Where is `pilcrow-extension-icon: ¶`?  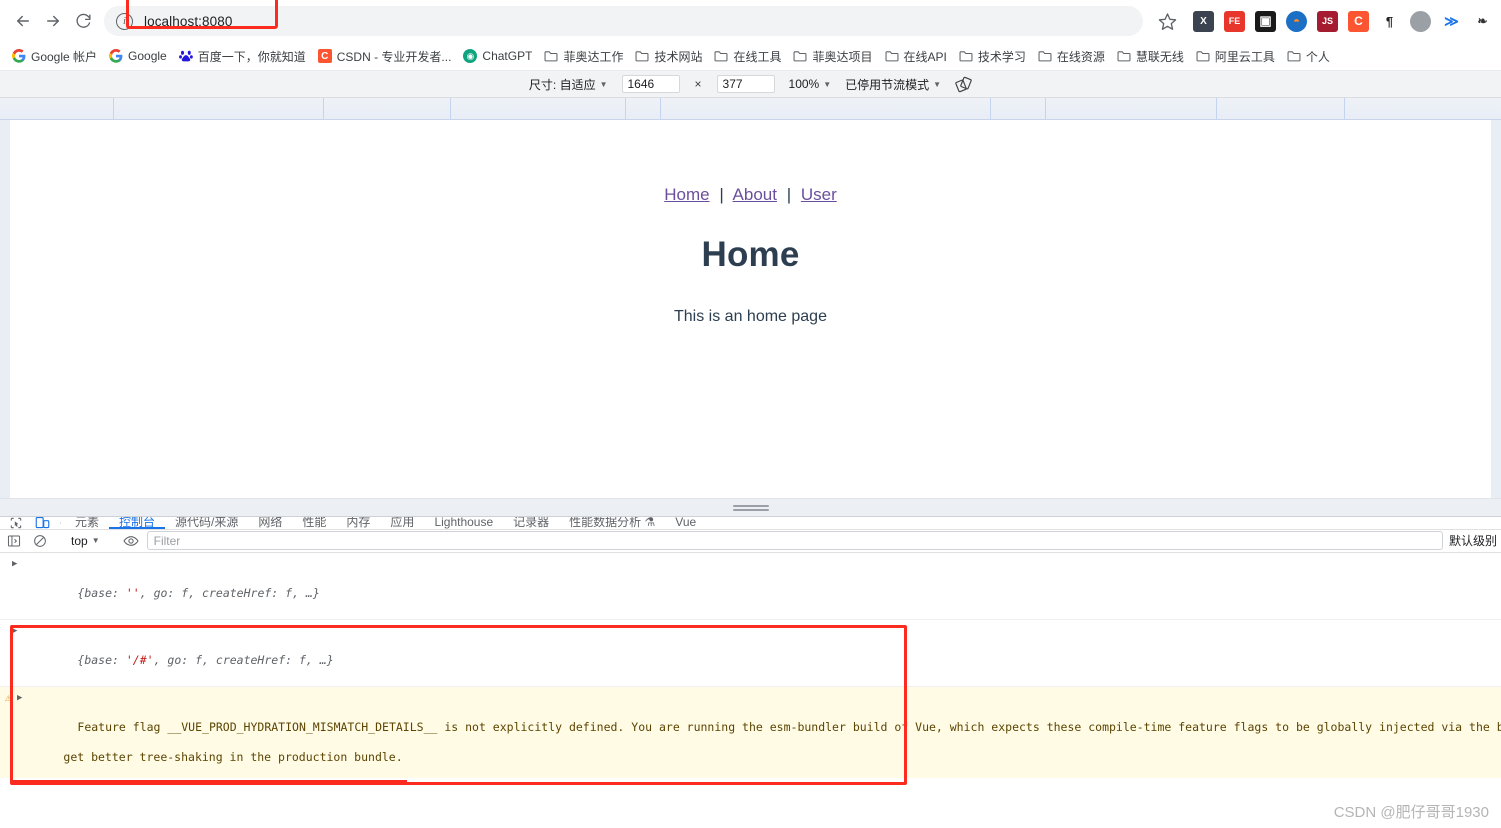
pilcrow-extension-icon: ¶ is located at coordinates (1389, 21).